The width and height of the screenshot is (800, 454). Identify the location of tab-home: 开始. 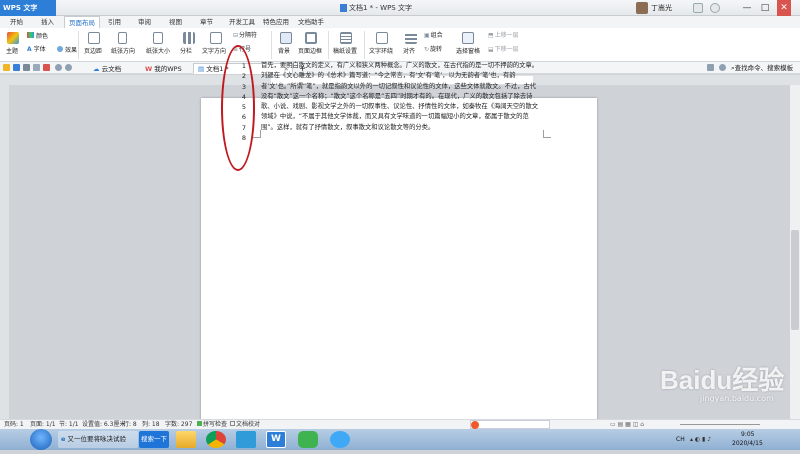
(16, 22).